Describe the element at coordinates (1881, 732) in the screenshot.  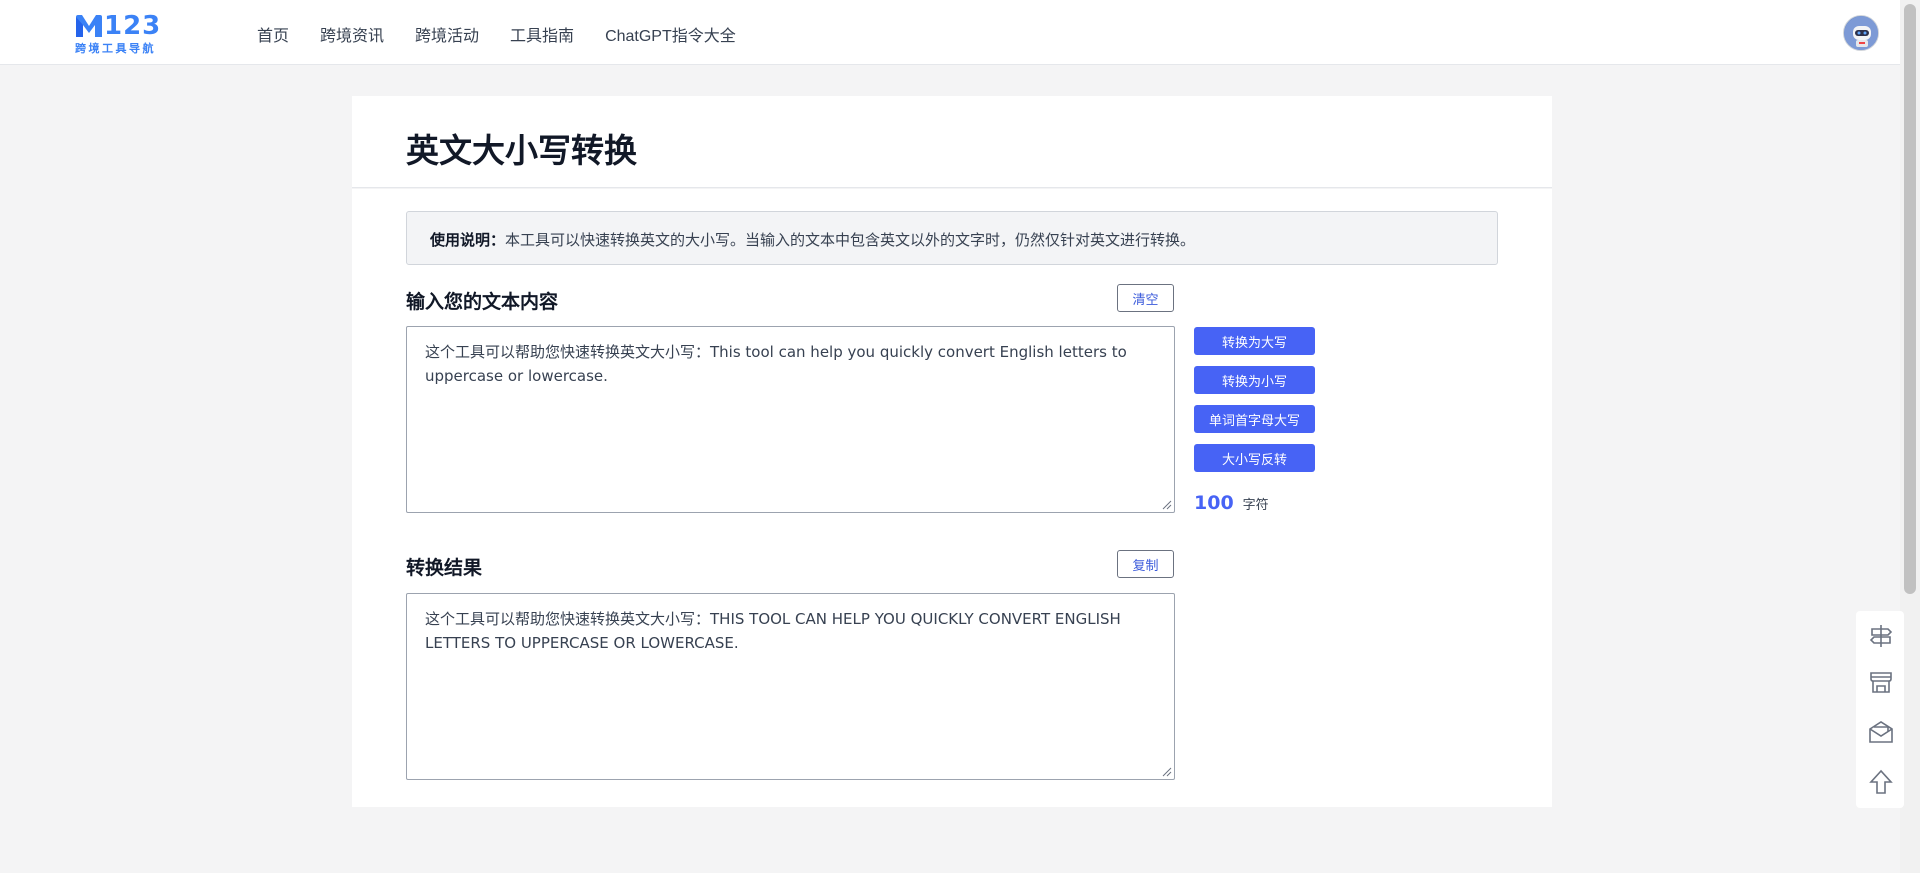
I see `mail-open-icon` at that location.